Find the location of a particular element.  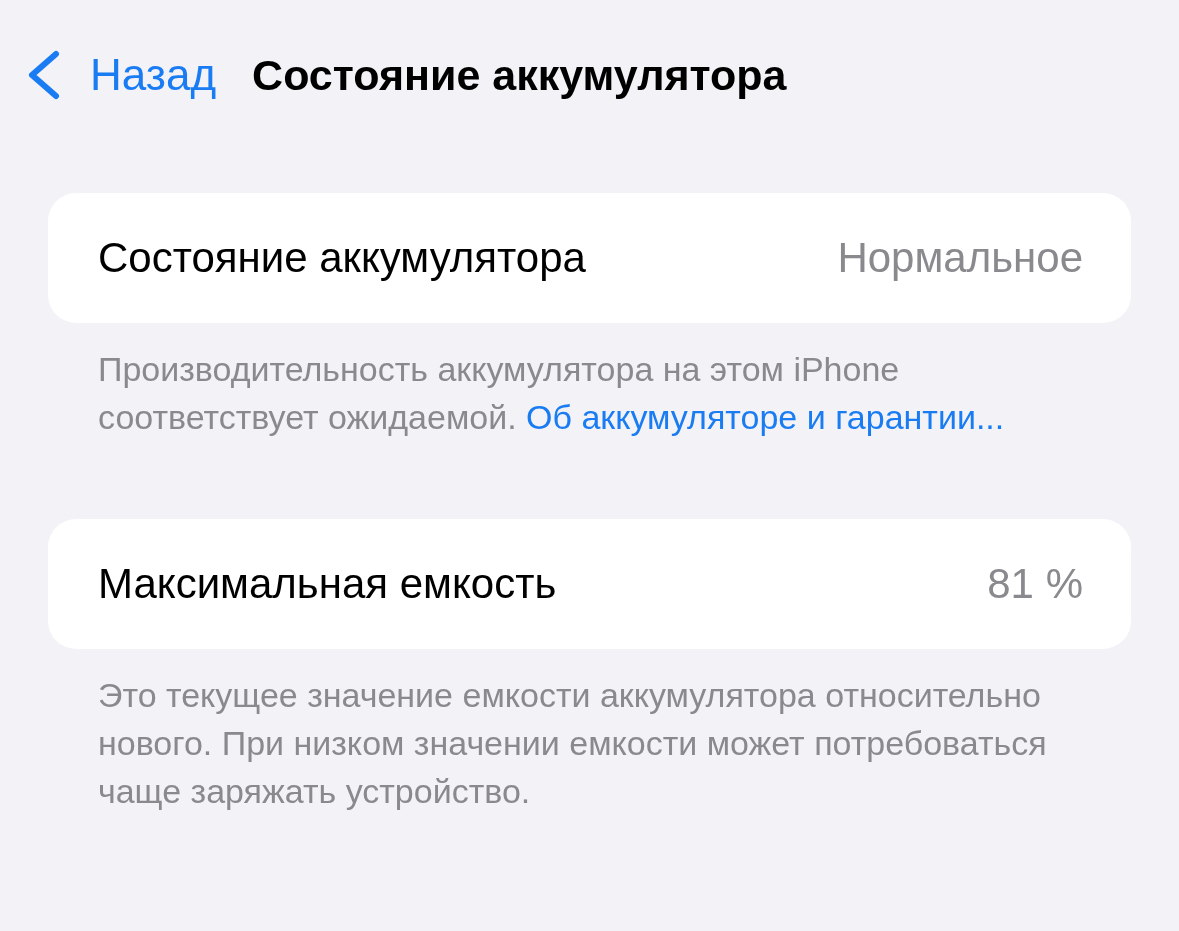

footer-text: Это текущее значение емкости аккумулятора относительно нового. При низком значении емкости может потребоваться чаще заряжать устройство. is located at coordinates (573, 743).